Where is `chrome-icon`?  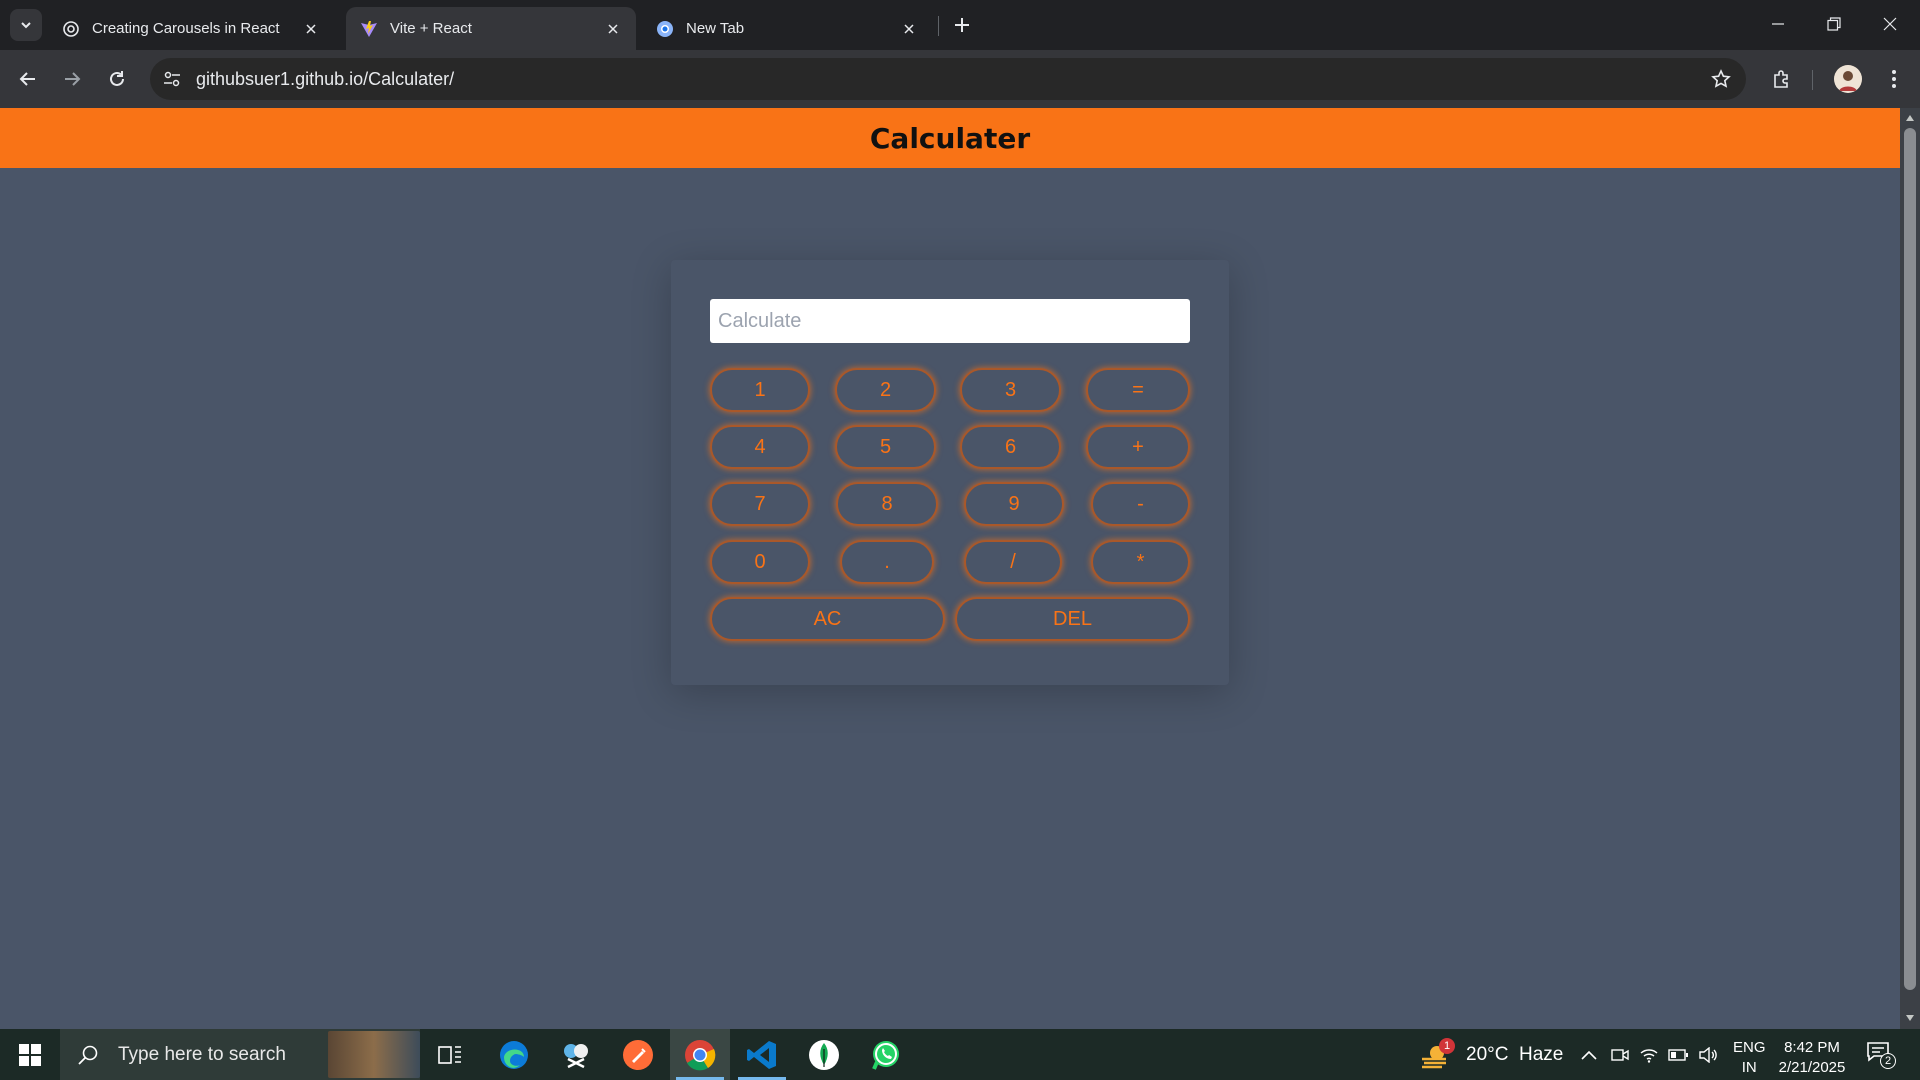
chrome-icon is located at coordinates (700, 1054).